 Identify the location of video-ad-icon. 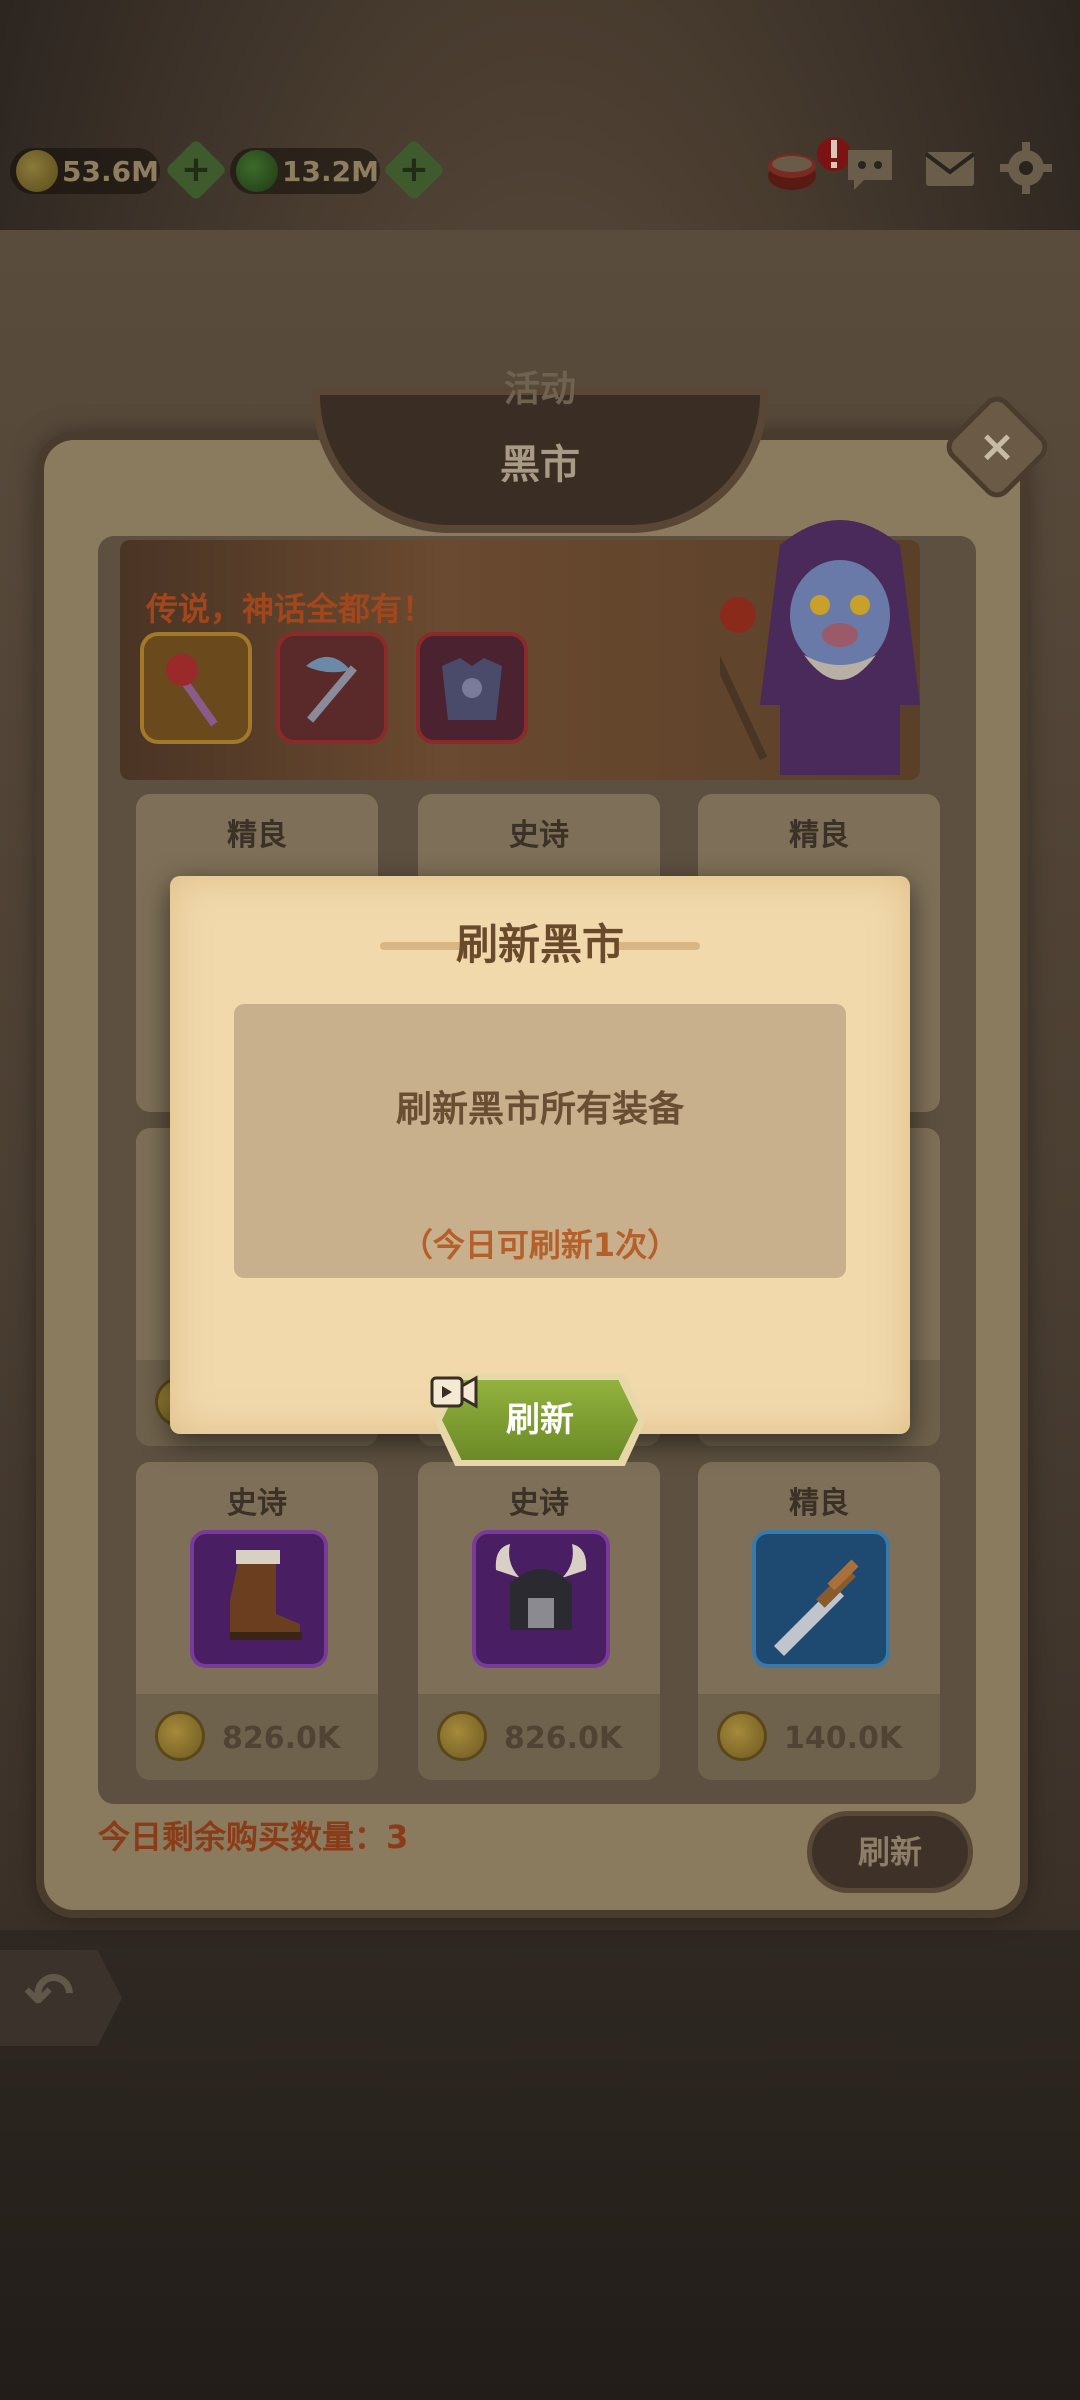
(454, 1392).